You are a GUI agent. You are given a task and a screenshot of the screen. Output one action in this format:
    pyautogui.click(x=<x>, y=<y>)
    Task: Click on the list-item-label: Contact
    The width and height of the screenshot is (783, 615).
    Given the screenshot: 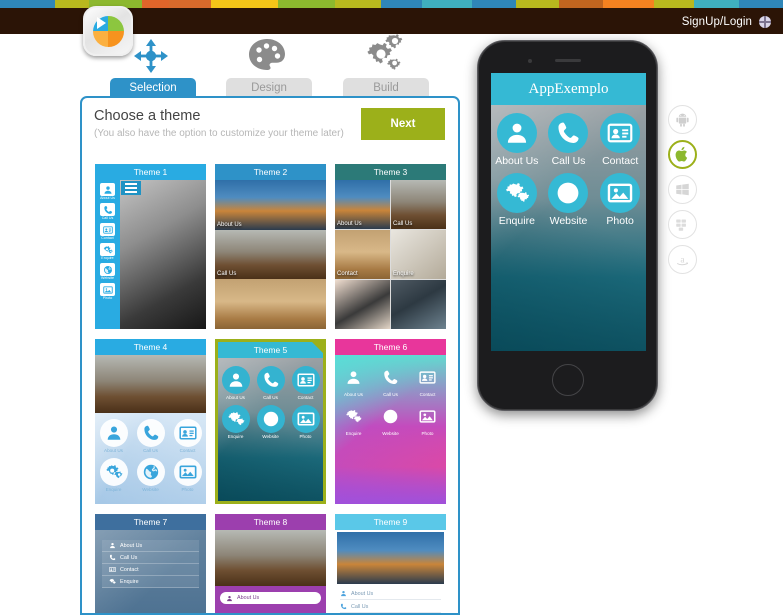 What is the action you would take?
    pyautogui.click(x=129, y=569)
    